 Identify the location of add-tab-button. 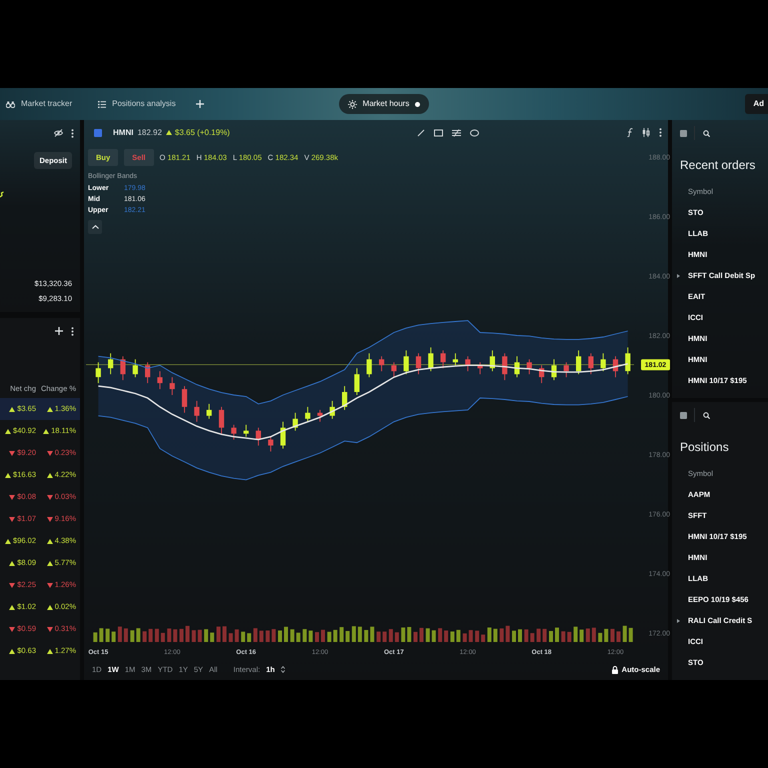
(200, 104).